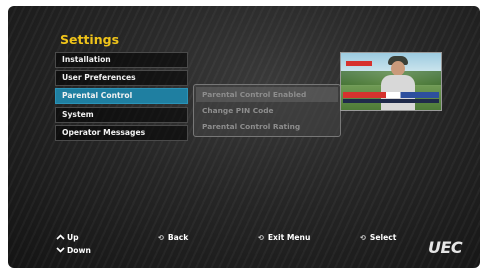 This screenshot has height=273, width=487. Describe the element at coordinates (121, 114) in the screenshot. I see `menu-item-system: System` at that location.